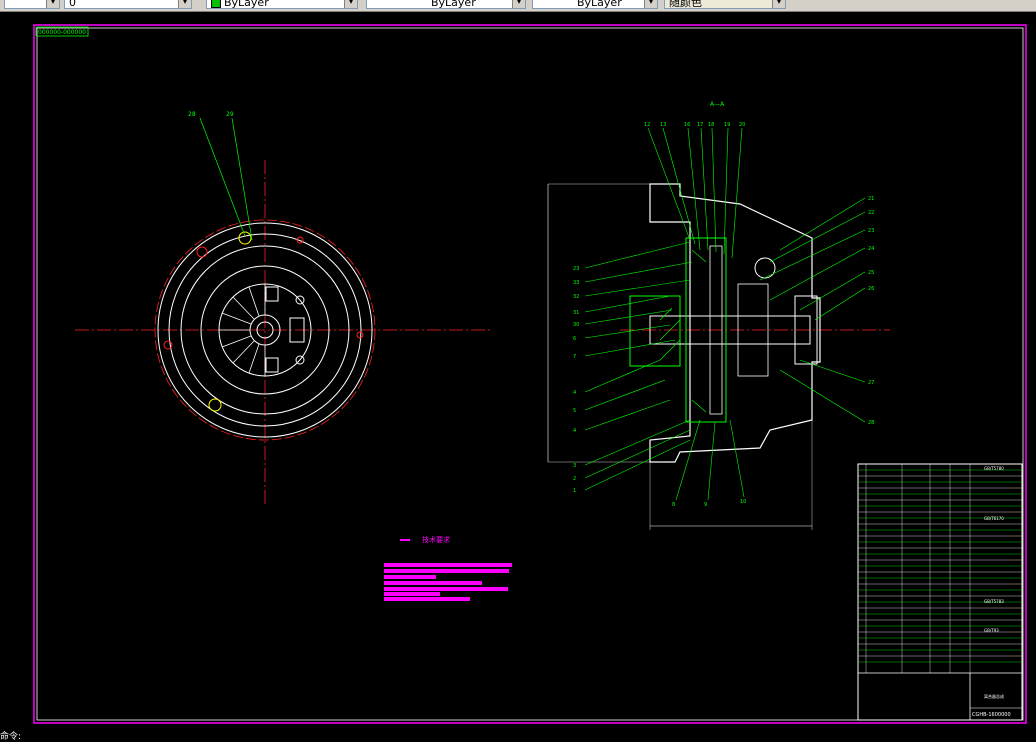 This screenshot has width=1036, height=742. What do you see at coordinates (994, 696) in the screenshot?
I see `title-stamp: 离合器总成` at bounding box center [994, 696].